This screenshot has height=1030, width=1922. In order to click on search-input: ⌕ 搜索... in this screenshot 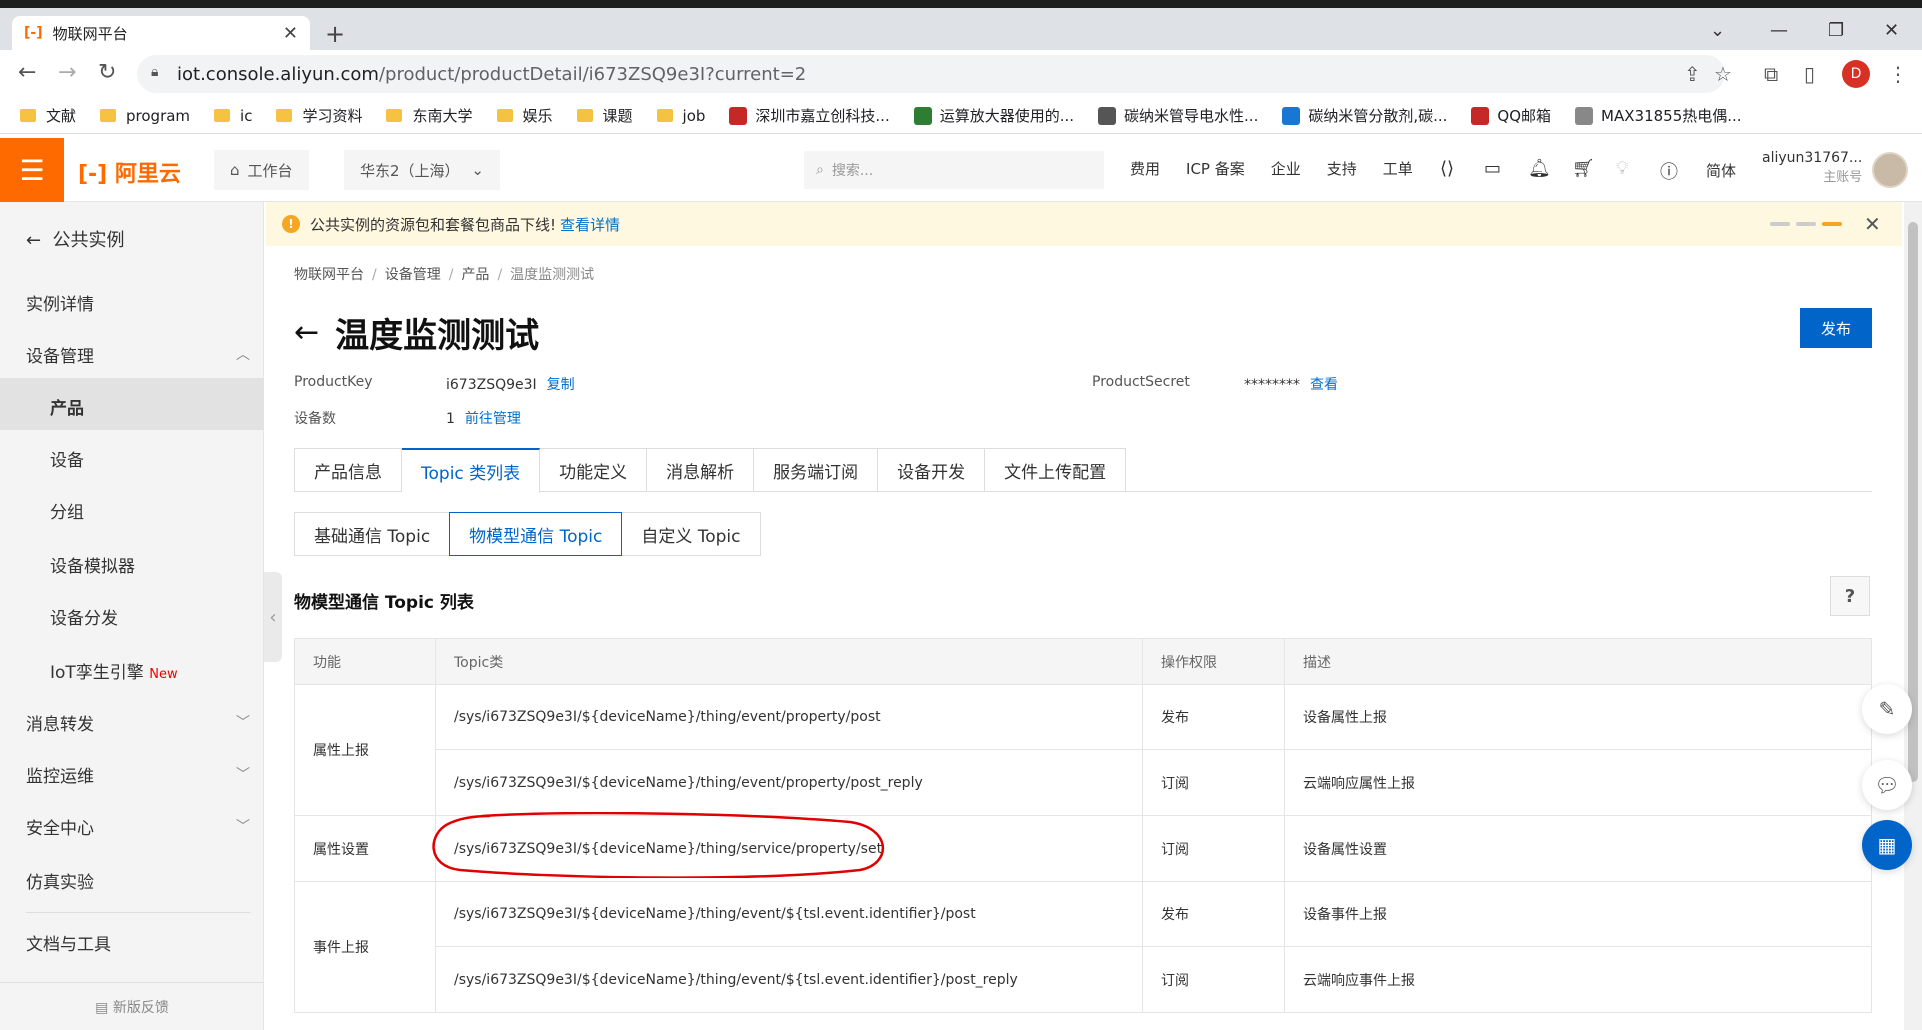, I will do `click(954, 170)`.